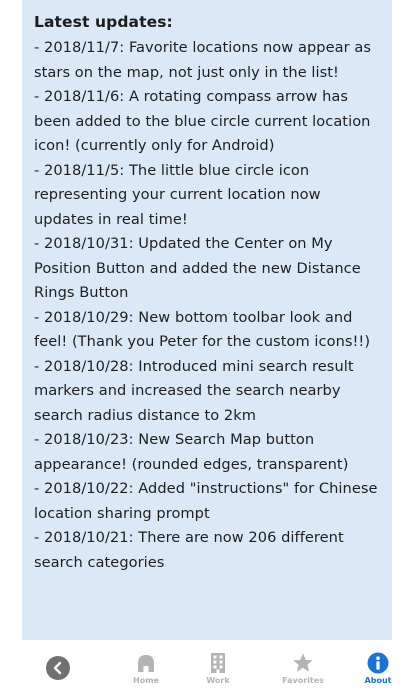 The image size is (408, 692). Describe the element at coordinates (378, 680) in the screenshot. I see `tab-about-label: About` at that location.